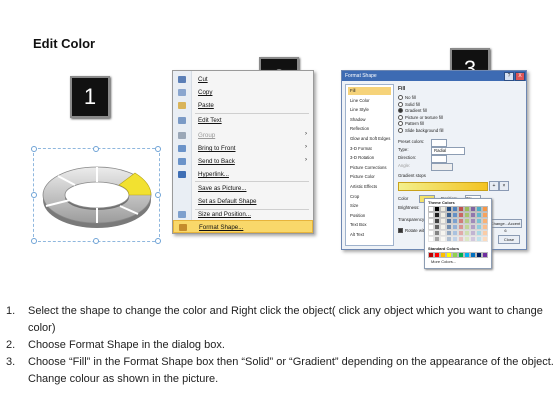  I want to click on type-label: Type:, so click(403, 149).